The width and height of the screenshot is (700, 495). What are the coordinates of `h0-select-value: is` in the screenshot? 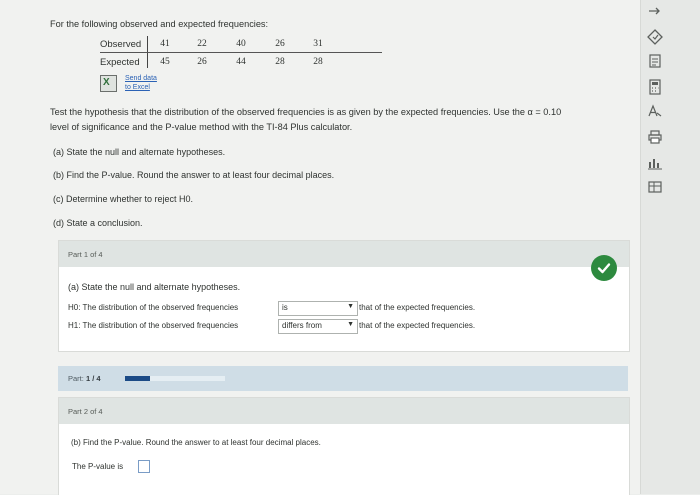 It's located at (285, 307).